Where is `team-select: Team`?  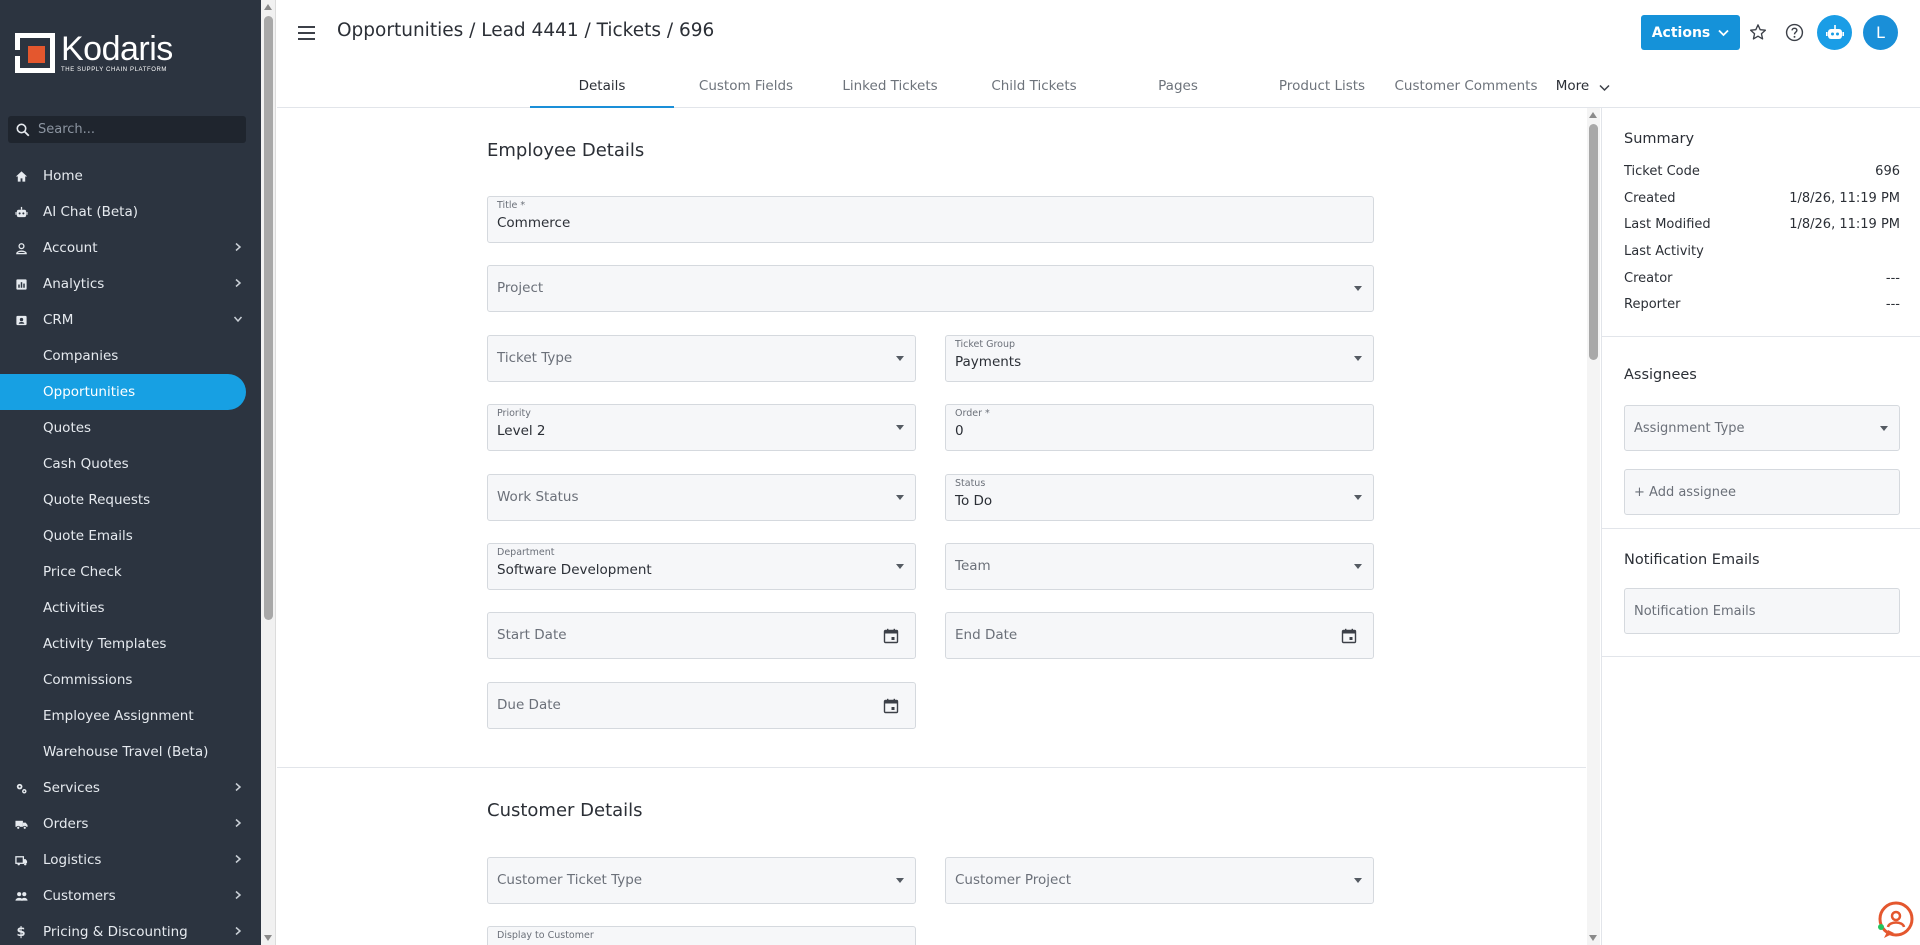 team-select: Team is located at coordinates (1159, 566).